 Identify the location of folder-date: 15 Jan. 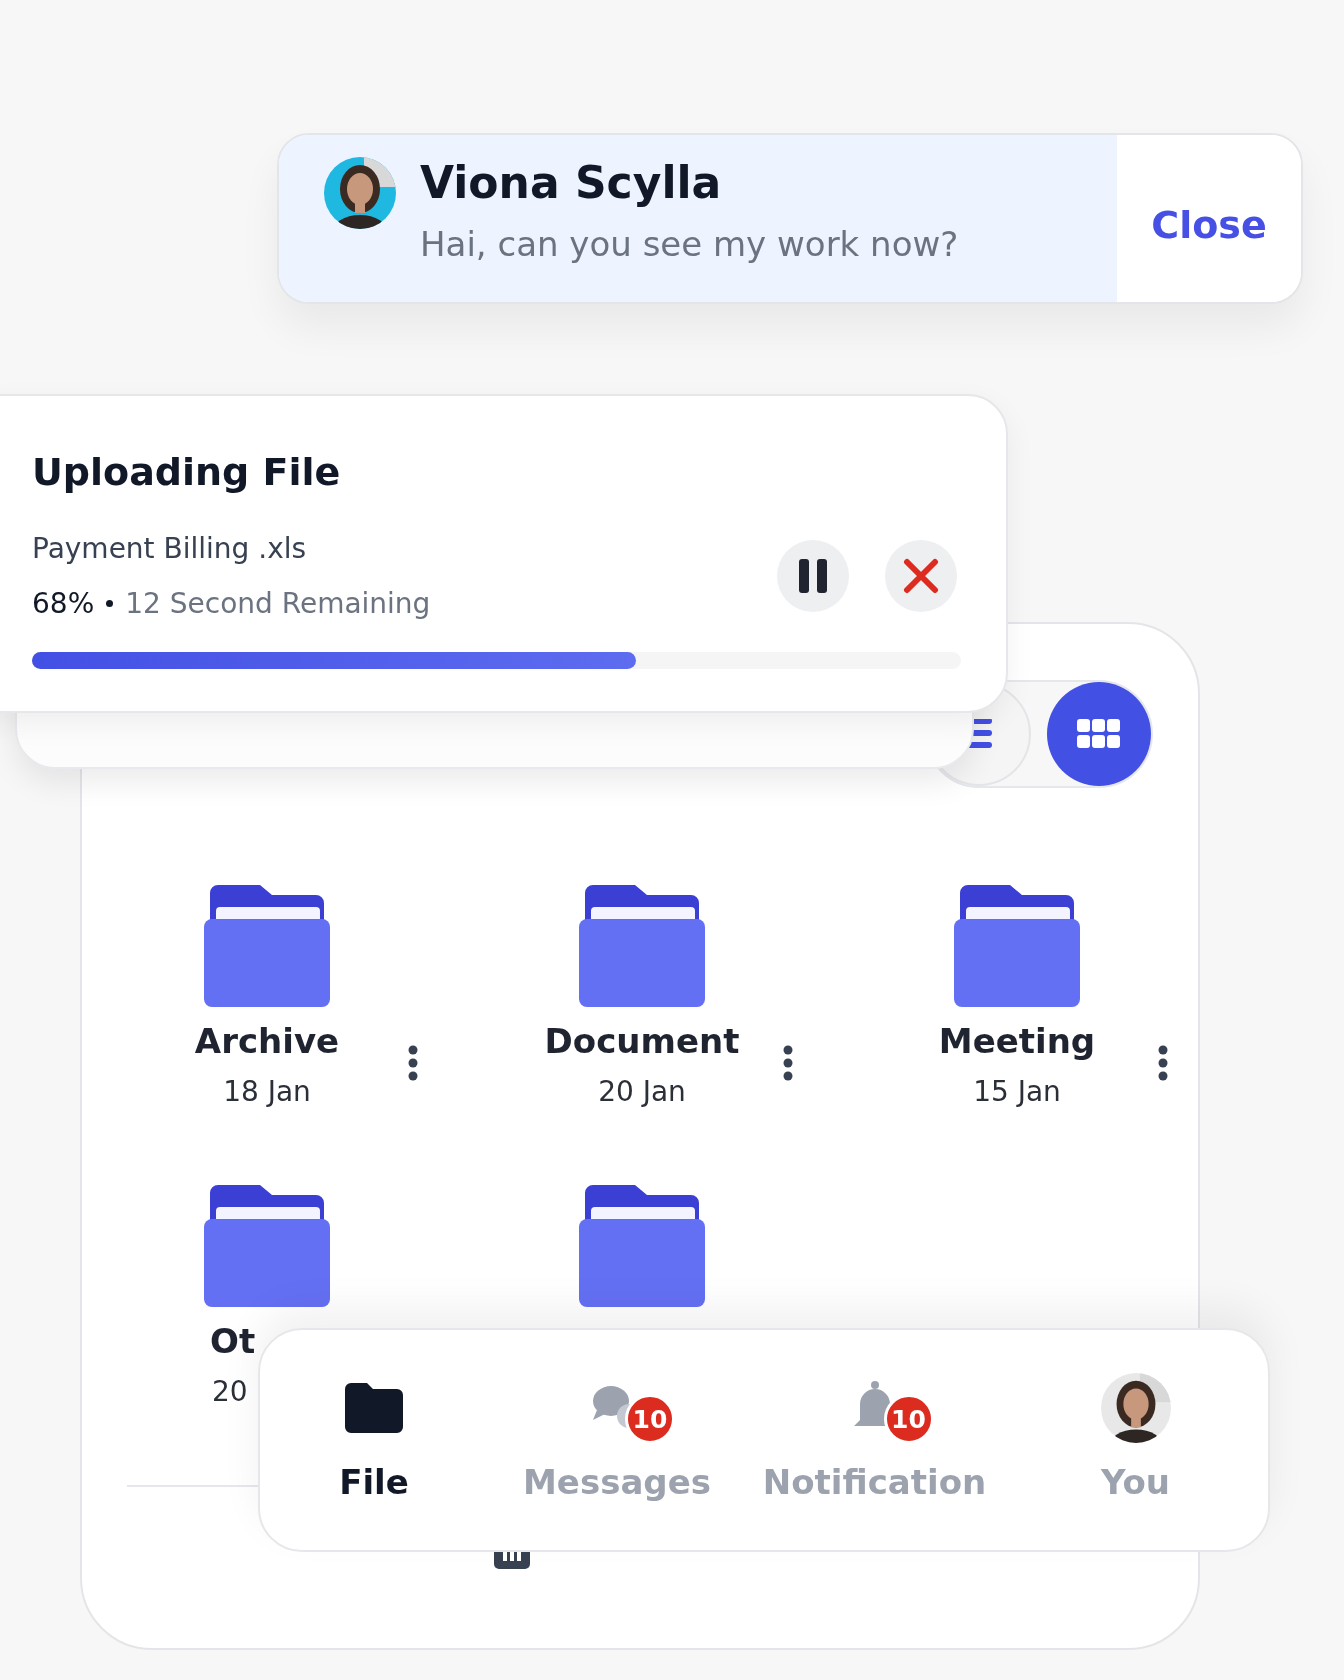
(1017, 1091).